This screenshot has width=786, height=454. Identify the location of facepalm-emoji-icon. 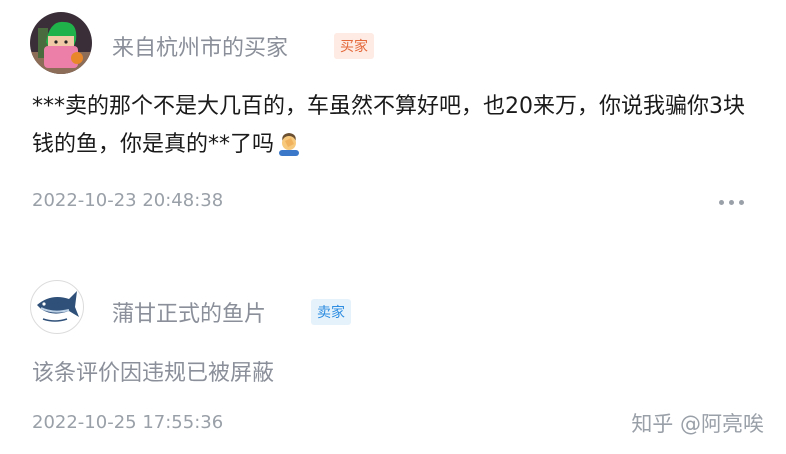
(289, 143).